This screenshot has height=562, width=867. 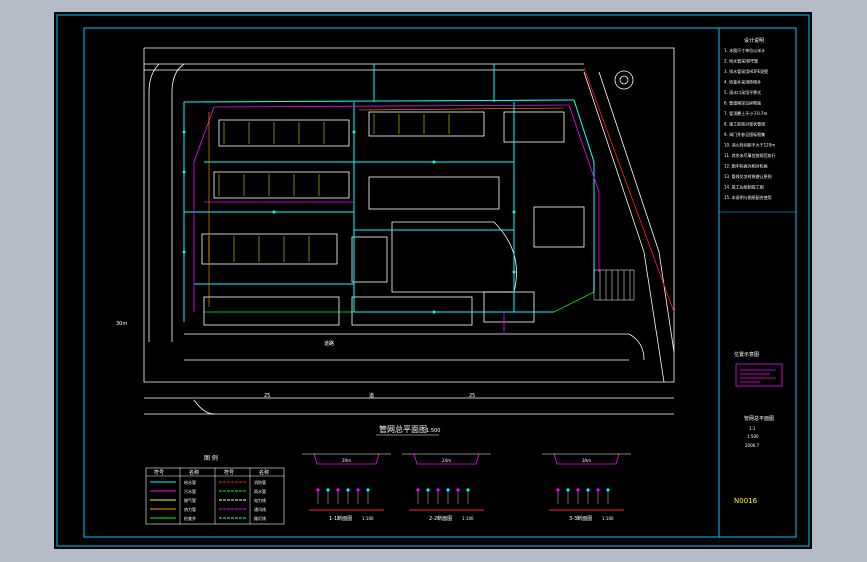 I want to click on legend-name: 污水管, so click(x=190, y=491).